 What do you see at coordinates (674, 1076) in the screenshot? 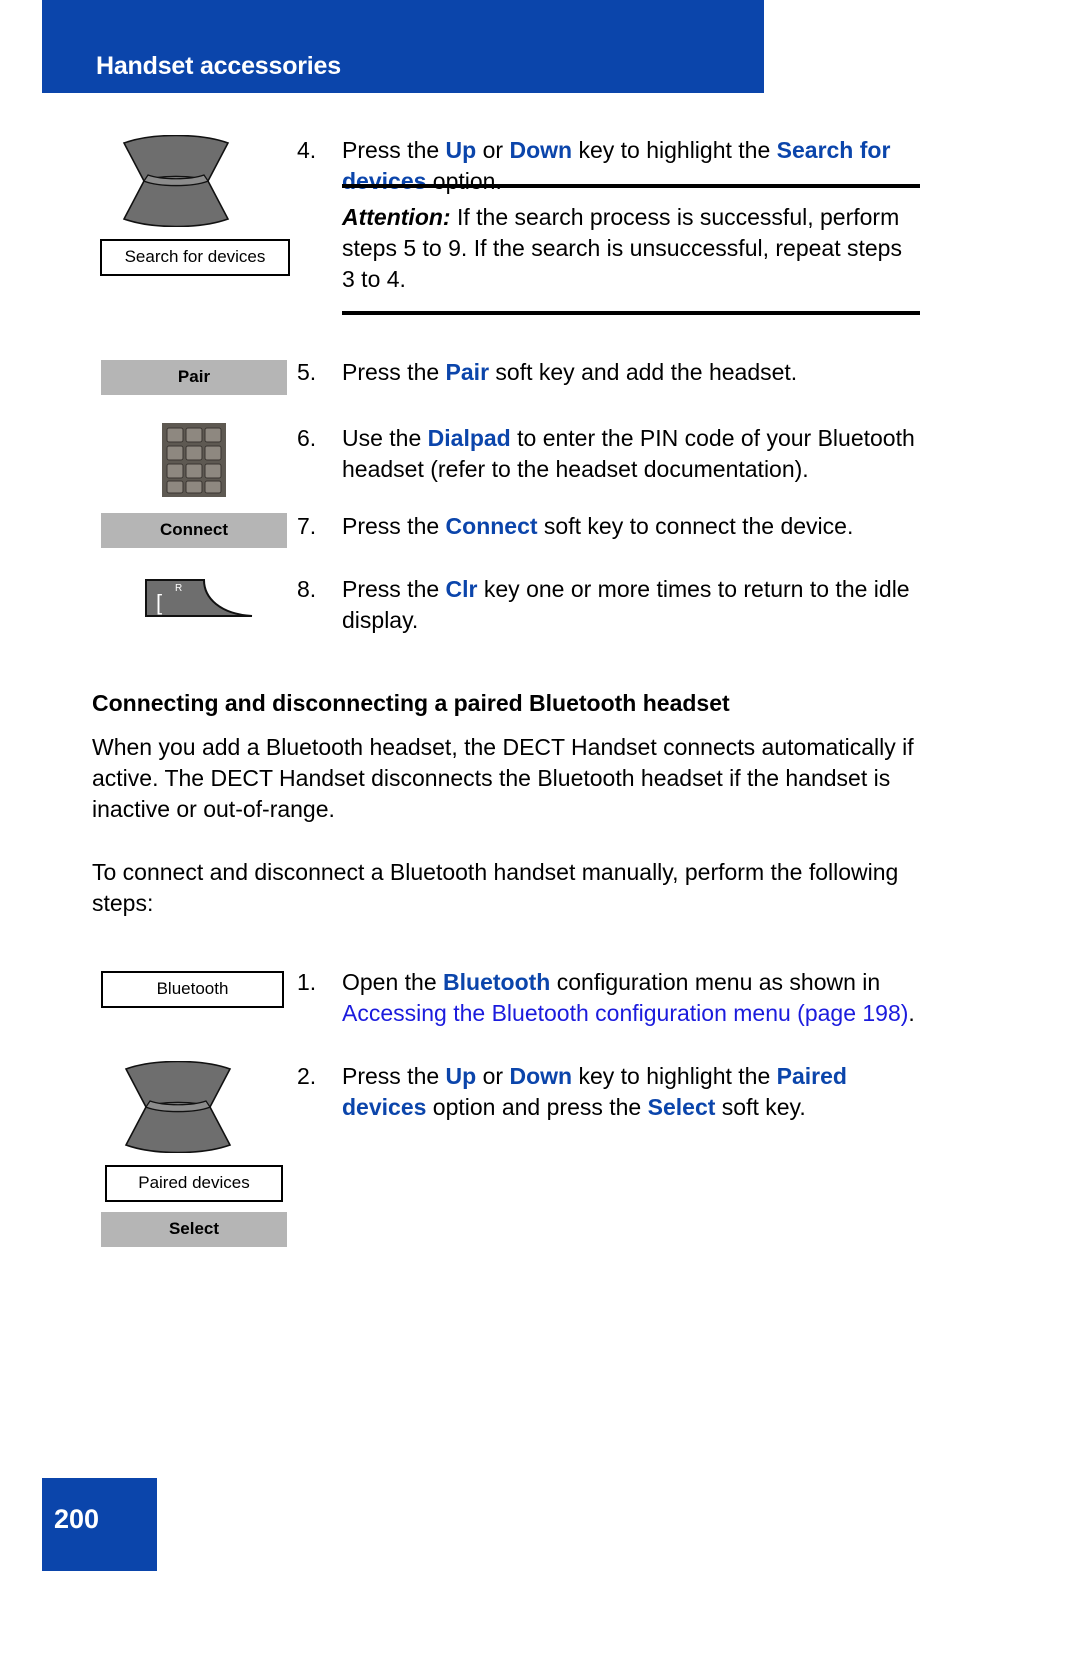
I see `step-b2-seg-4: key to highlight the` at bounding box center [674, 1076].